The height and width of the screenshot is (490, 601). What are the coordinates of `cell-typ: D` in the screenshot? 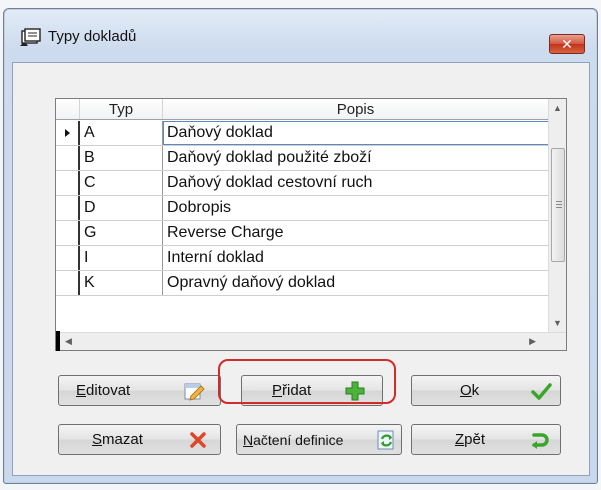 It's located at (121, 208).